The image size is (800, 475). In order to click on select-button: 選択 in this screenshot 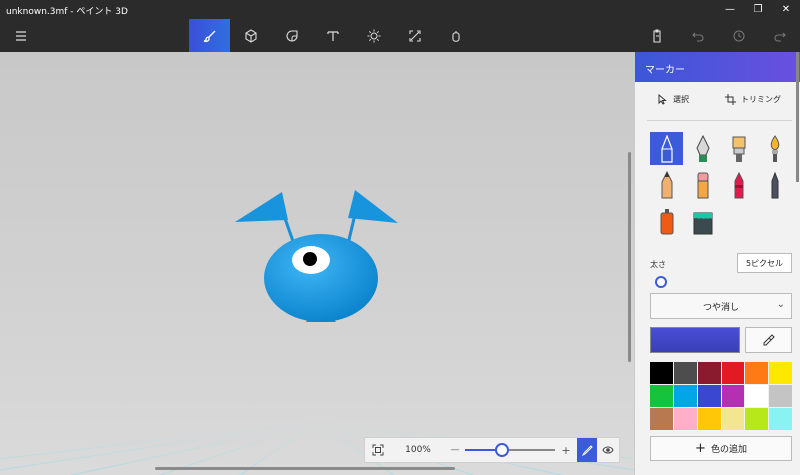, I will do `click(673, 99)`.